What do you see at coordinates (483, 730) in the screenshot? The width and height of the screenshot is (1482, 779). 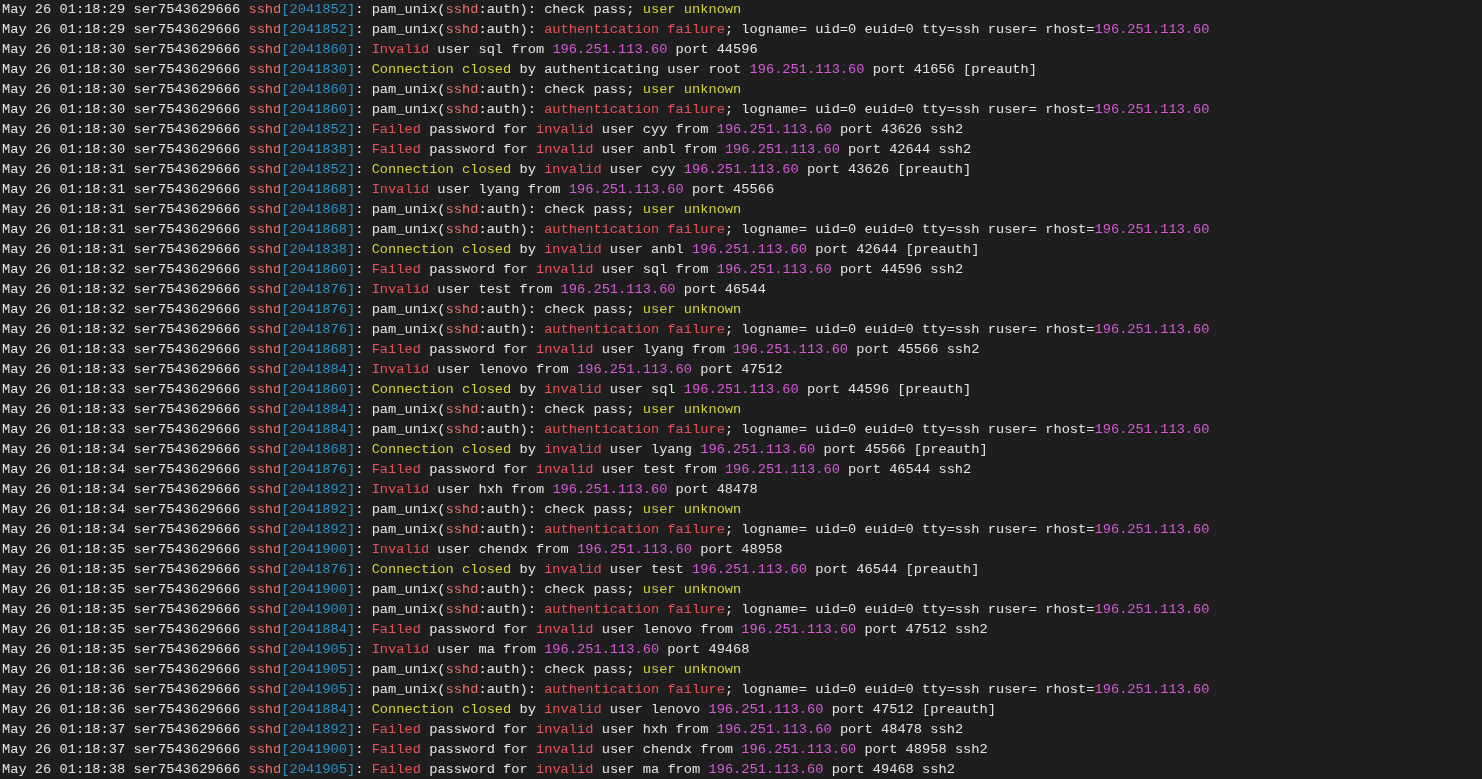 I see `log-line: May 26 01:18:37 ser7543629666 sshd[2041892]: Failed password for invalid user hxh from 196.251.113.60 port 48478 ssh2` at bounding box center [483, 730].